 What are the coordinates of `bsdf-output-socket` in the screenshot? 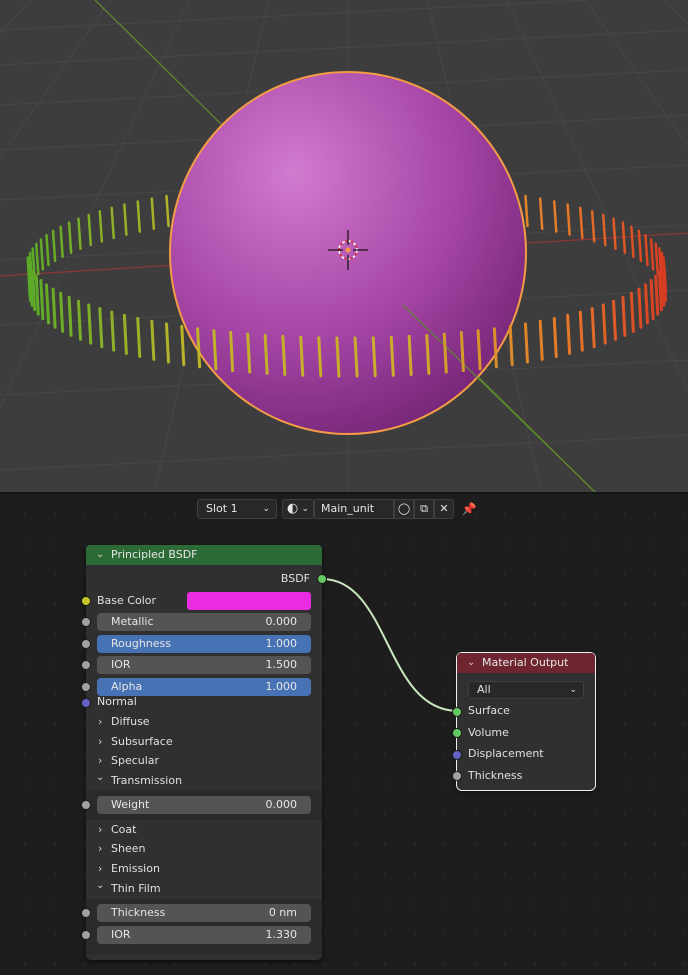 It's located at (322, 579).